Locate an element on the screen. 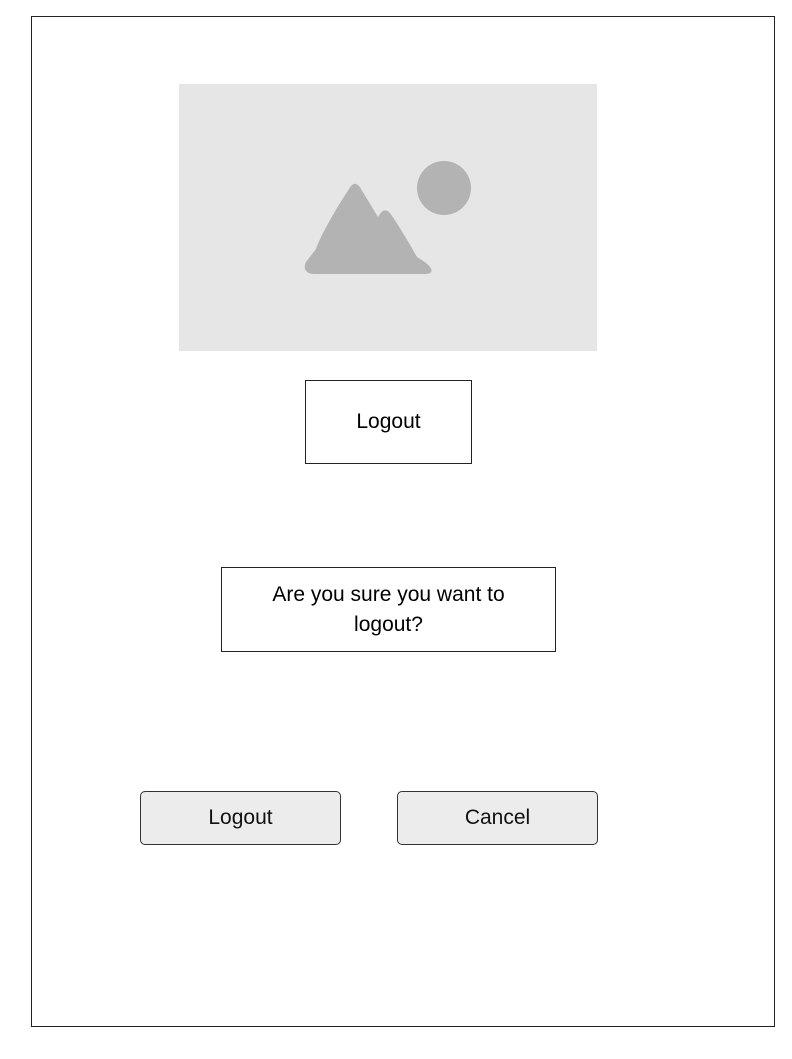 The width and height of the screenshot is (792, 1059). logout-button: Logout is located at coordinates (240, 818).